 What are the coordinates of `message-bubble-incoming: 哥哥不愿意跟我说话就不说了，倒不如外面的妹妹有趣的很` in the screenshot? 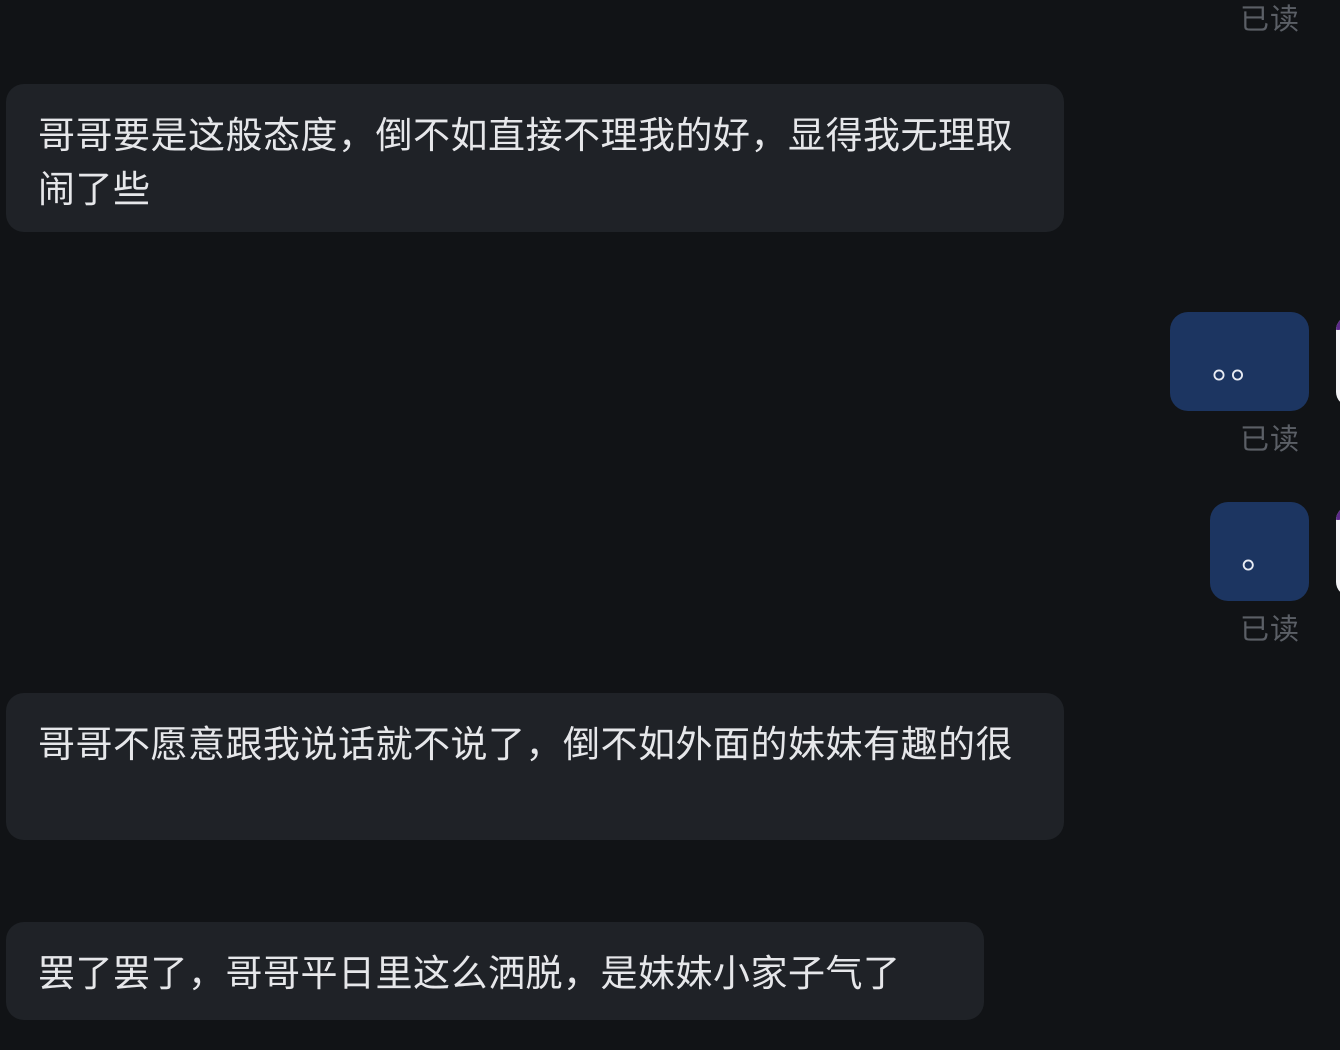 It's located at (535, 766).